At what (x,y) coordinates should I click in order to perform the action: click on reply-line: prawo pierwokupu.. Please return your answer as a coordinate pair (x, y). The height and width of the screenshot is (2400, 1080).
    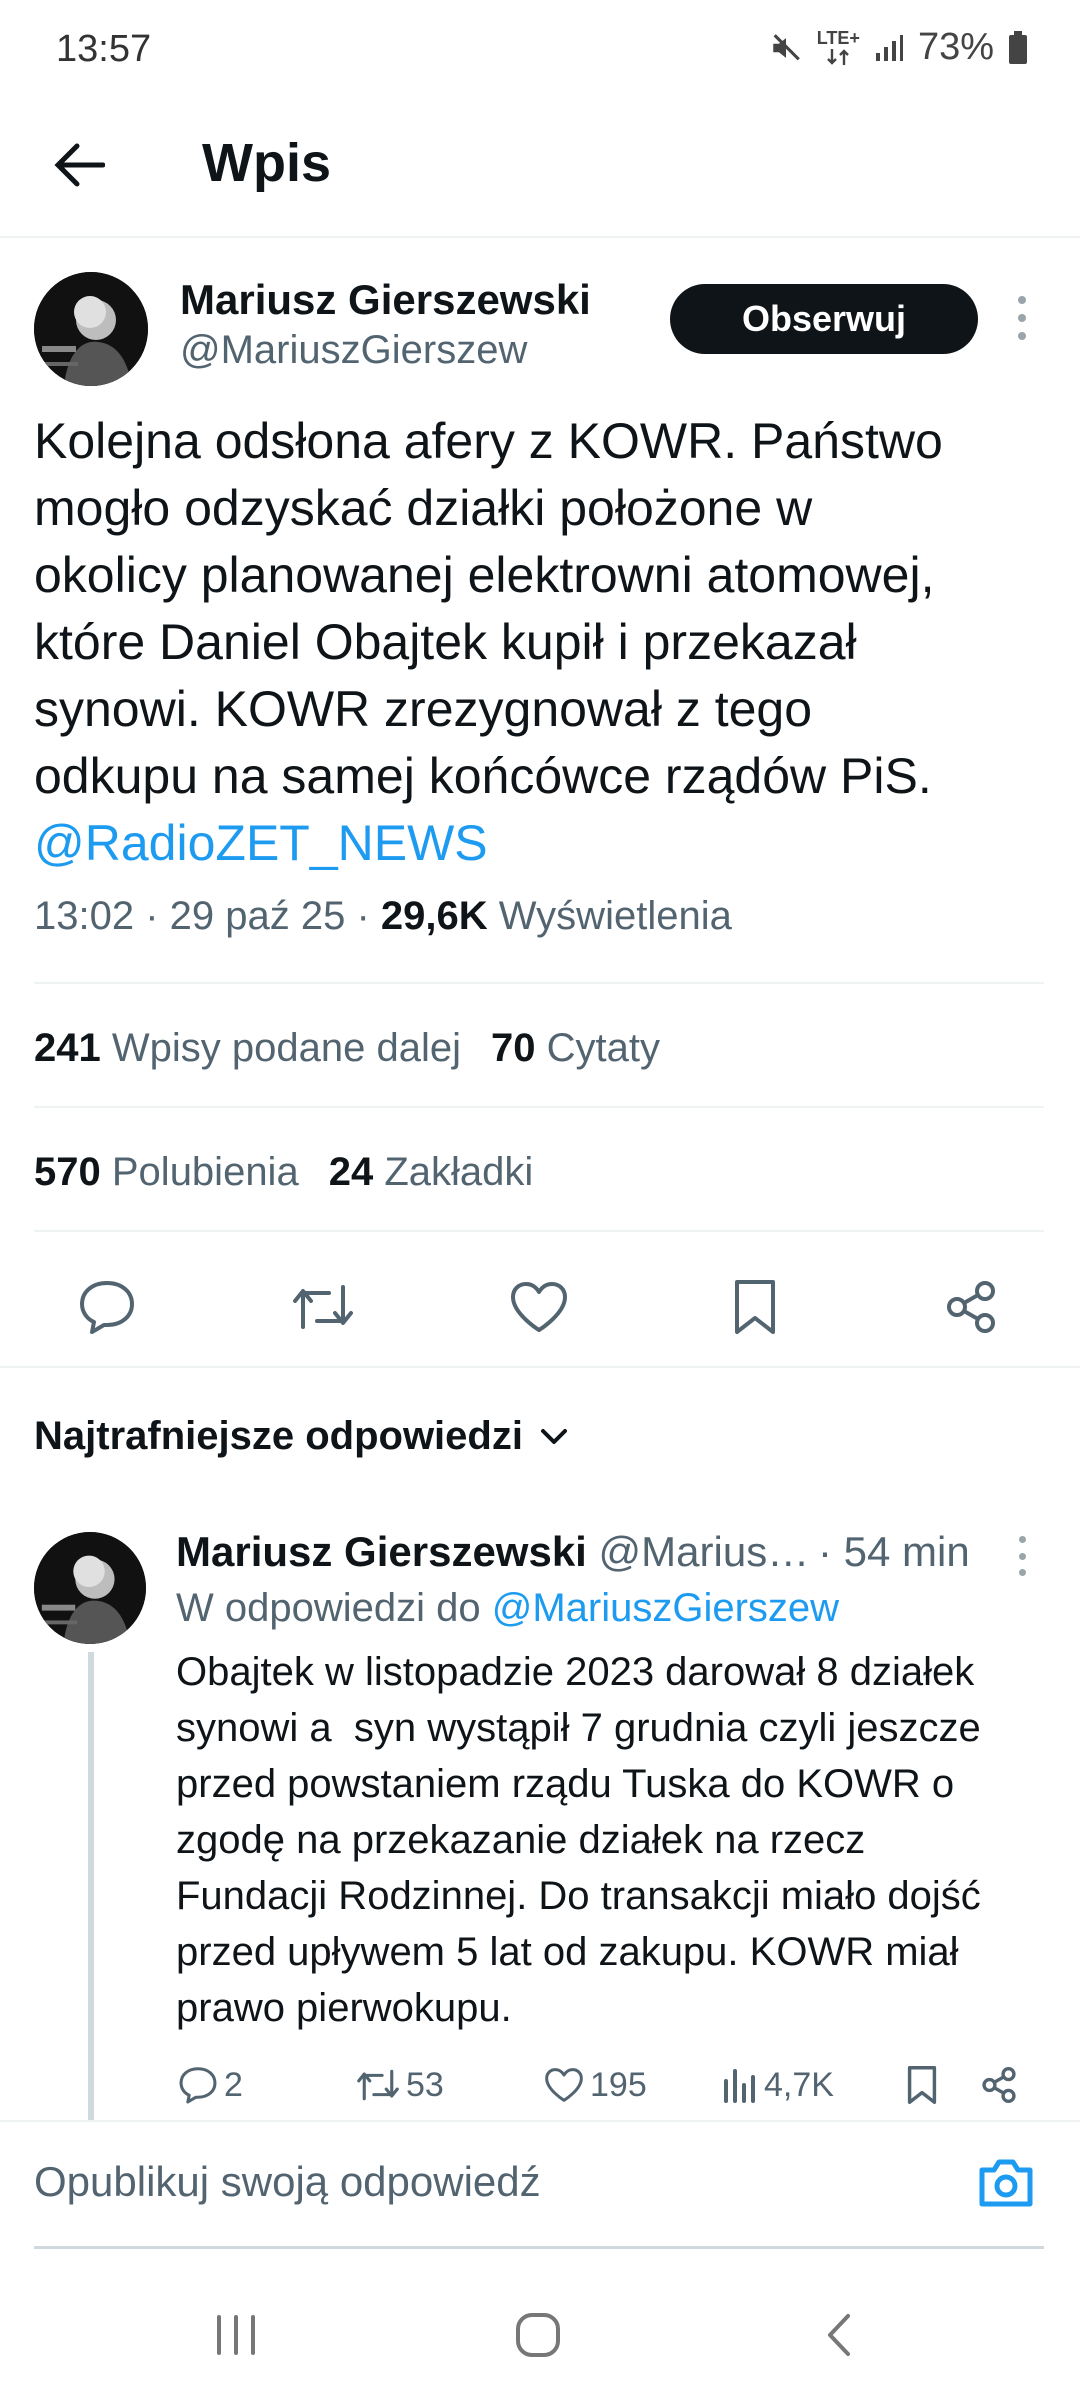
    Looking at the image, I should click on (344, 2008).